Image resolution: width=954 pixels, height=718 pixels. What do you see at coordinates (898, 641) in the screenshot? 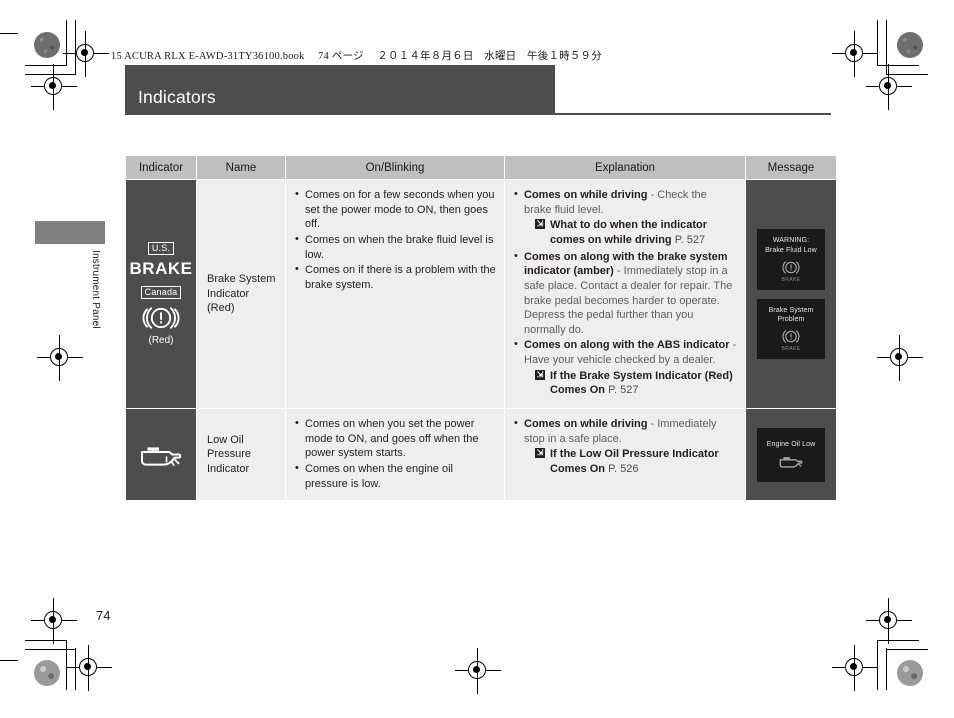
I see `crop-line-br-h1` at bounding box center [898, 641].